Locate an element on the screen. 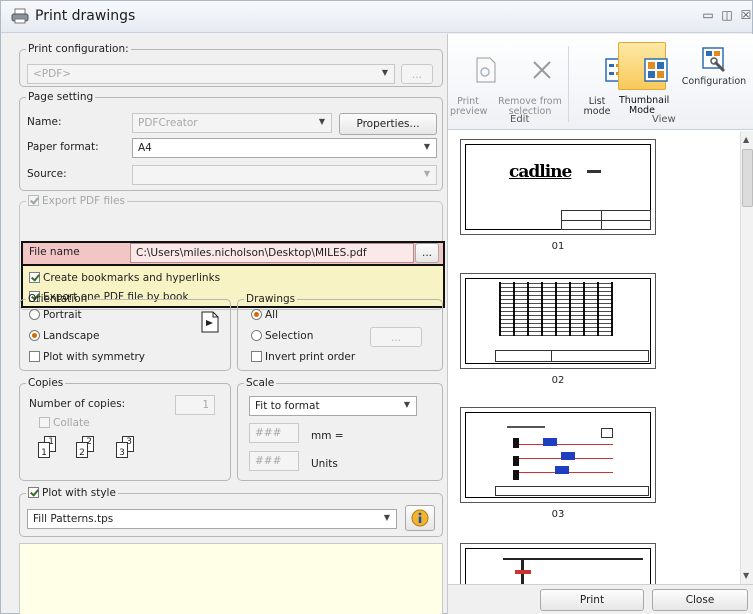 The height and width of the screenshot is (614, 753). maximize-icon: ◫ is located at coordinates (727, 15).